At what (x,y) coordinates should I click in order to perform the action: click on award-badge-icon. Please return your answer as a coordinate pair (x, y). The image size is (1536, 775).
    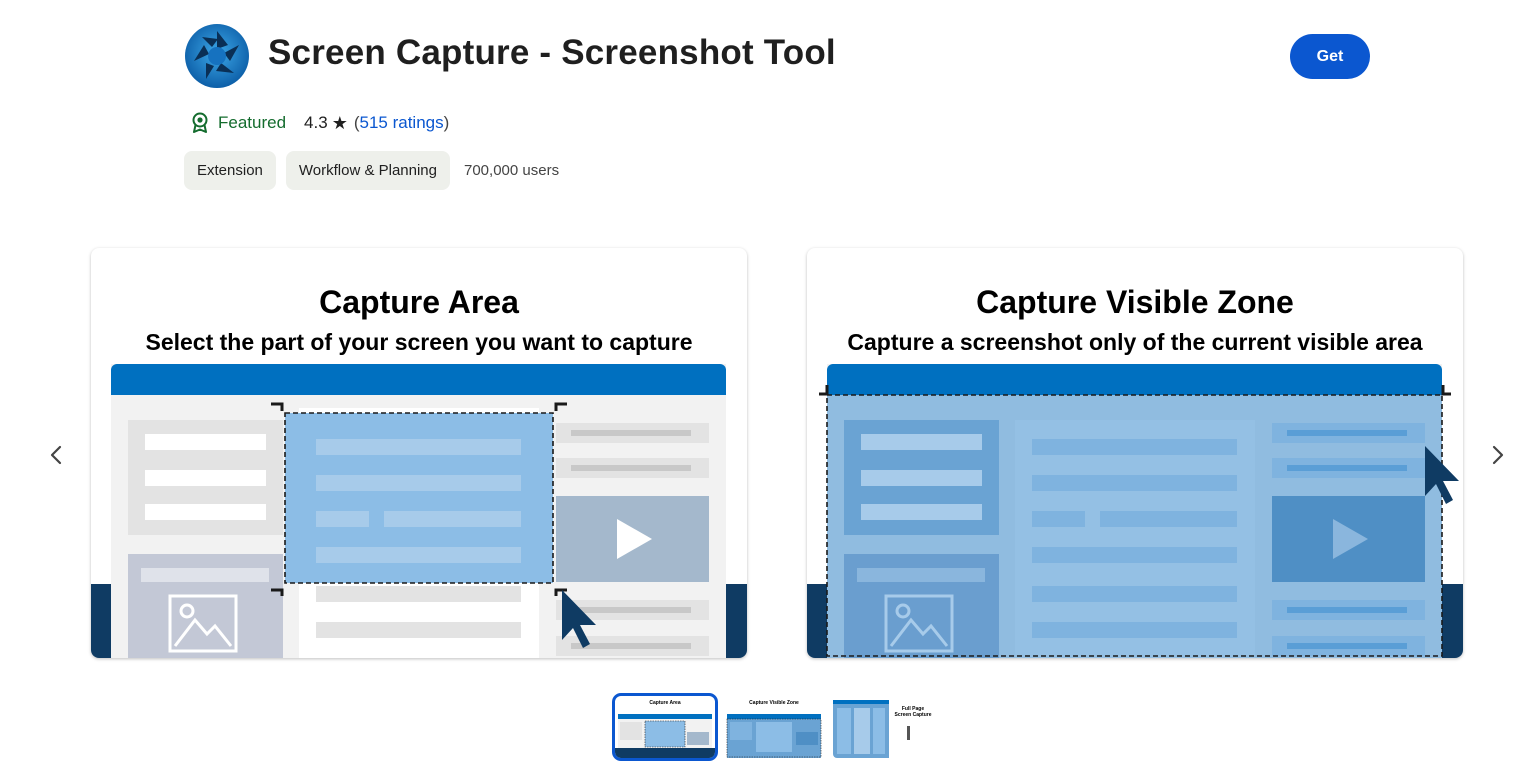
    Looking at the image, I should click on (200, 122).